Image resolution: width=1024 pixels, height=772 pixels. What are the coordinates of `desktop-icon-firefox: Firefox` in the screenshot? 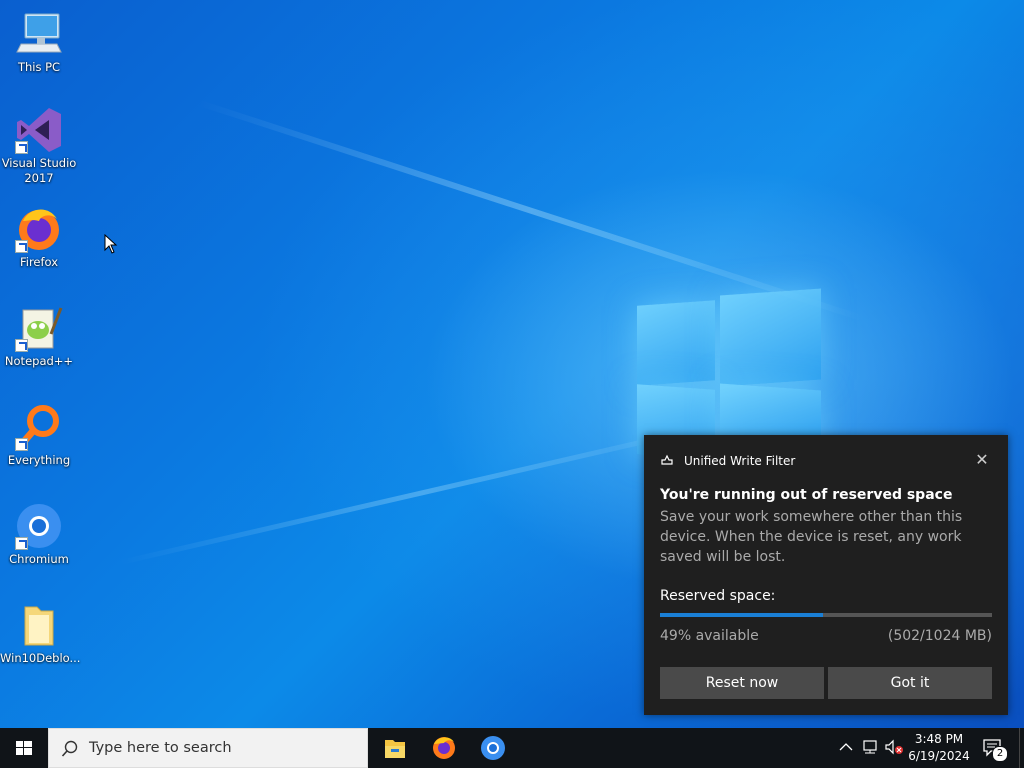 It's located at (39, 237).